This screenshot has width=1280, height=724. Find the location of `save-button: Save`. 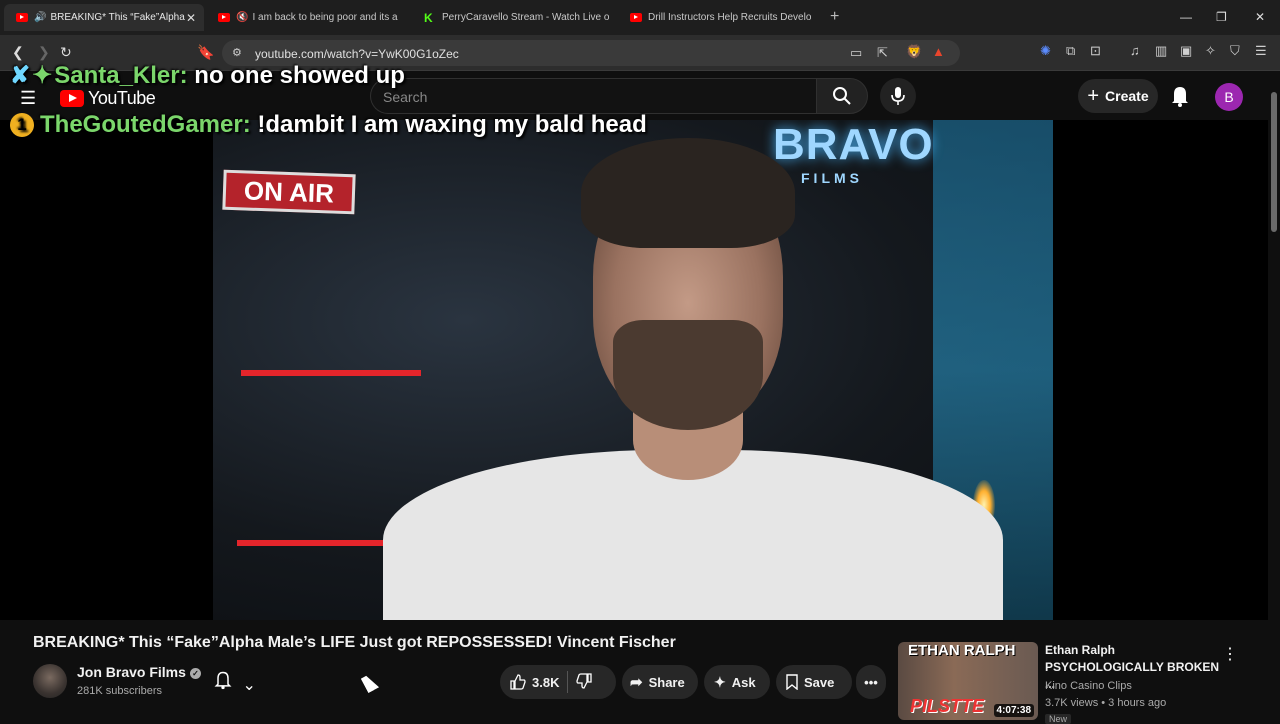

save-button: Save is located at coordinates (814, 682).